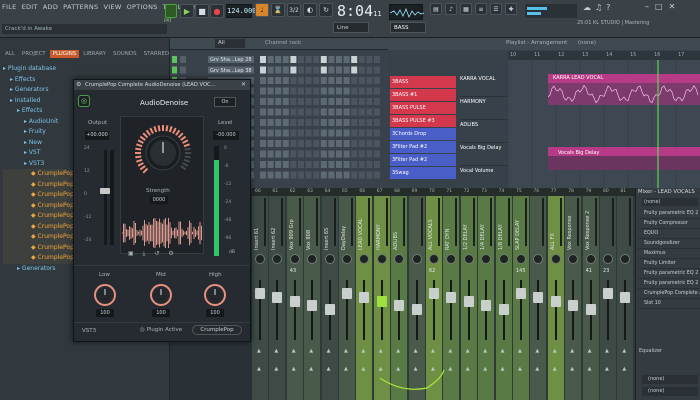 Image resolution: width=700 pixels, height=400 pixels. I want to click on plugin-active-toggle: ◎ Plugin Active, so click(161, 330).